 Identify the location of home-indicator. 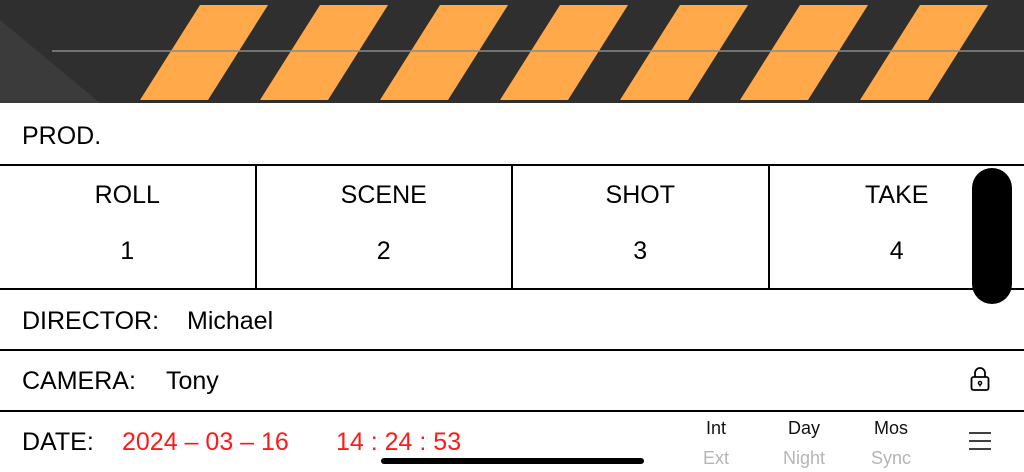
(512, 461).